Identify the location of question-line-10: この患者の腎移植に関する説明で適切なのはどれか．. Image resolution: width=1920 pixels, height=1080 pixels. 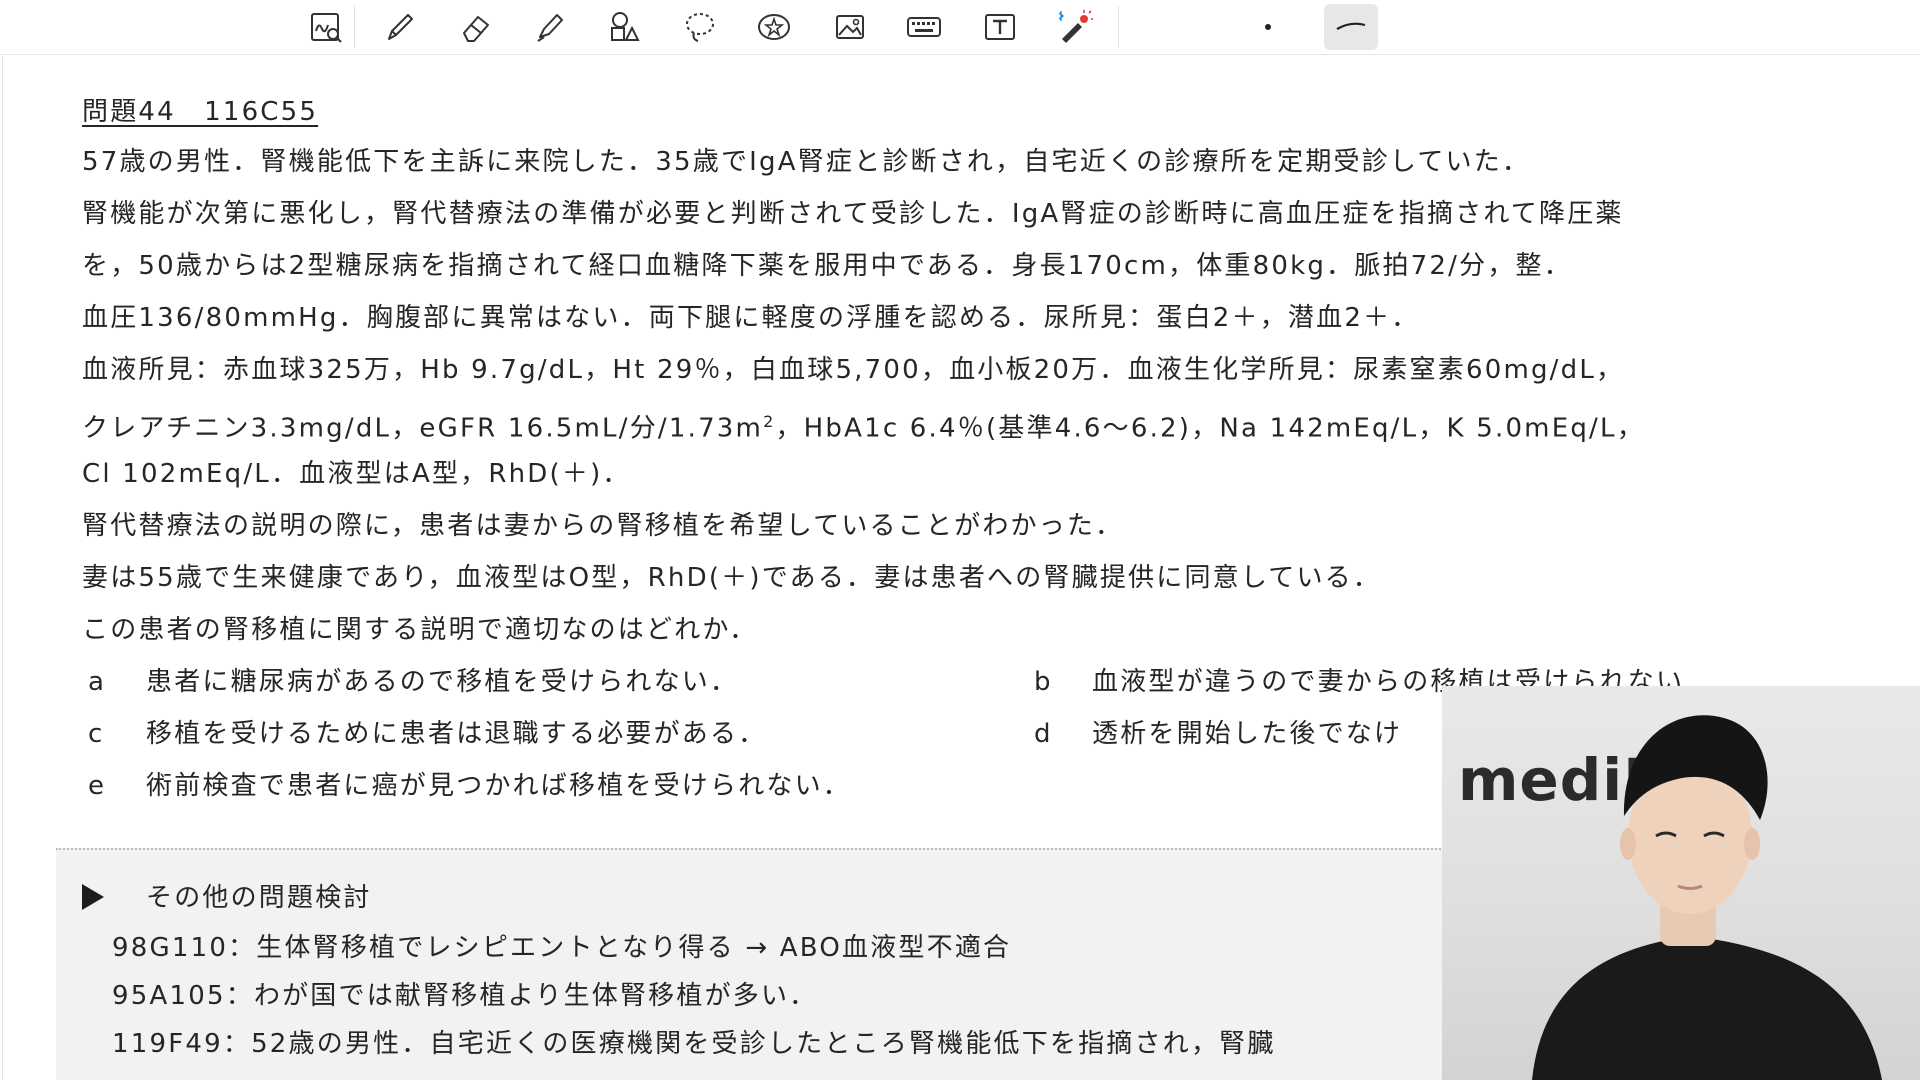
(420, 630).